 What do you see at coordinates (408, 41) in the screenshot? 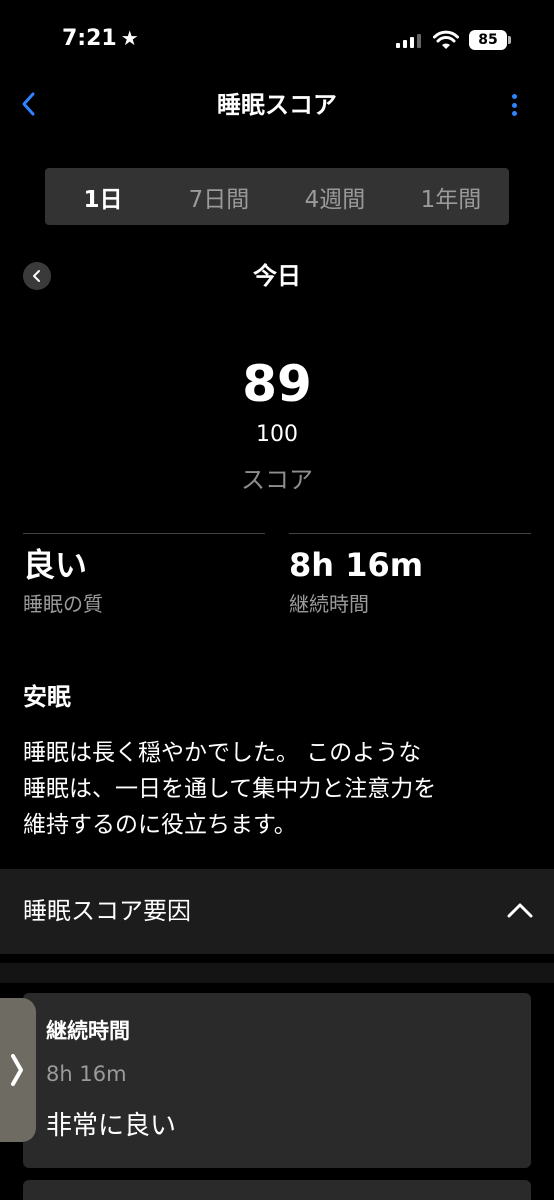
I see `cellular-signal-icon` at bounding box center [408, 41].